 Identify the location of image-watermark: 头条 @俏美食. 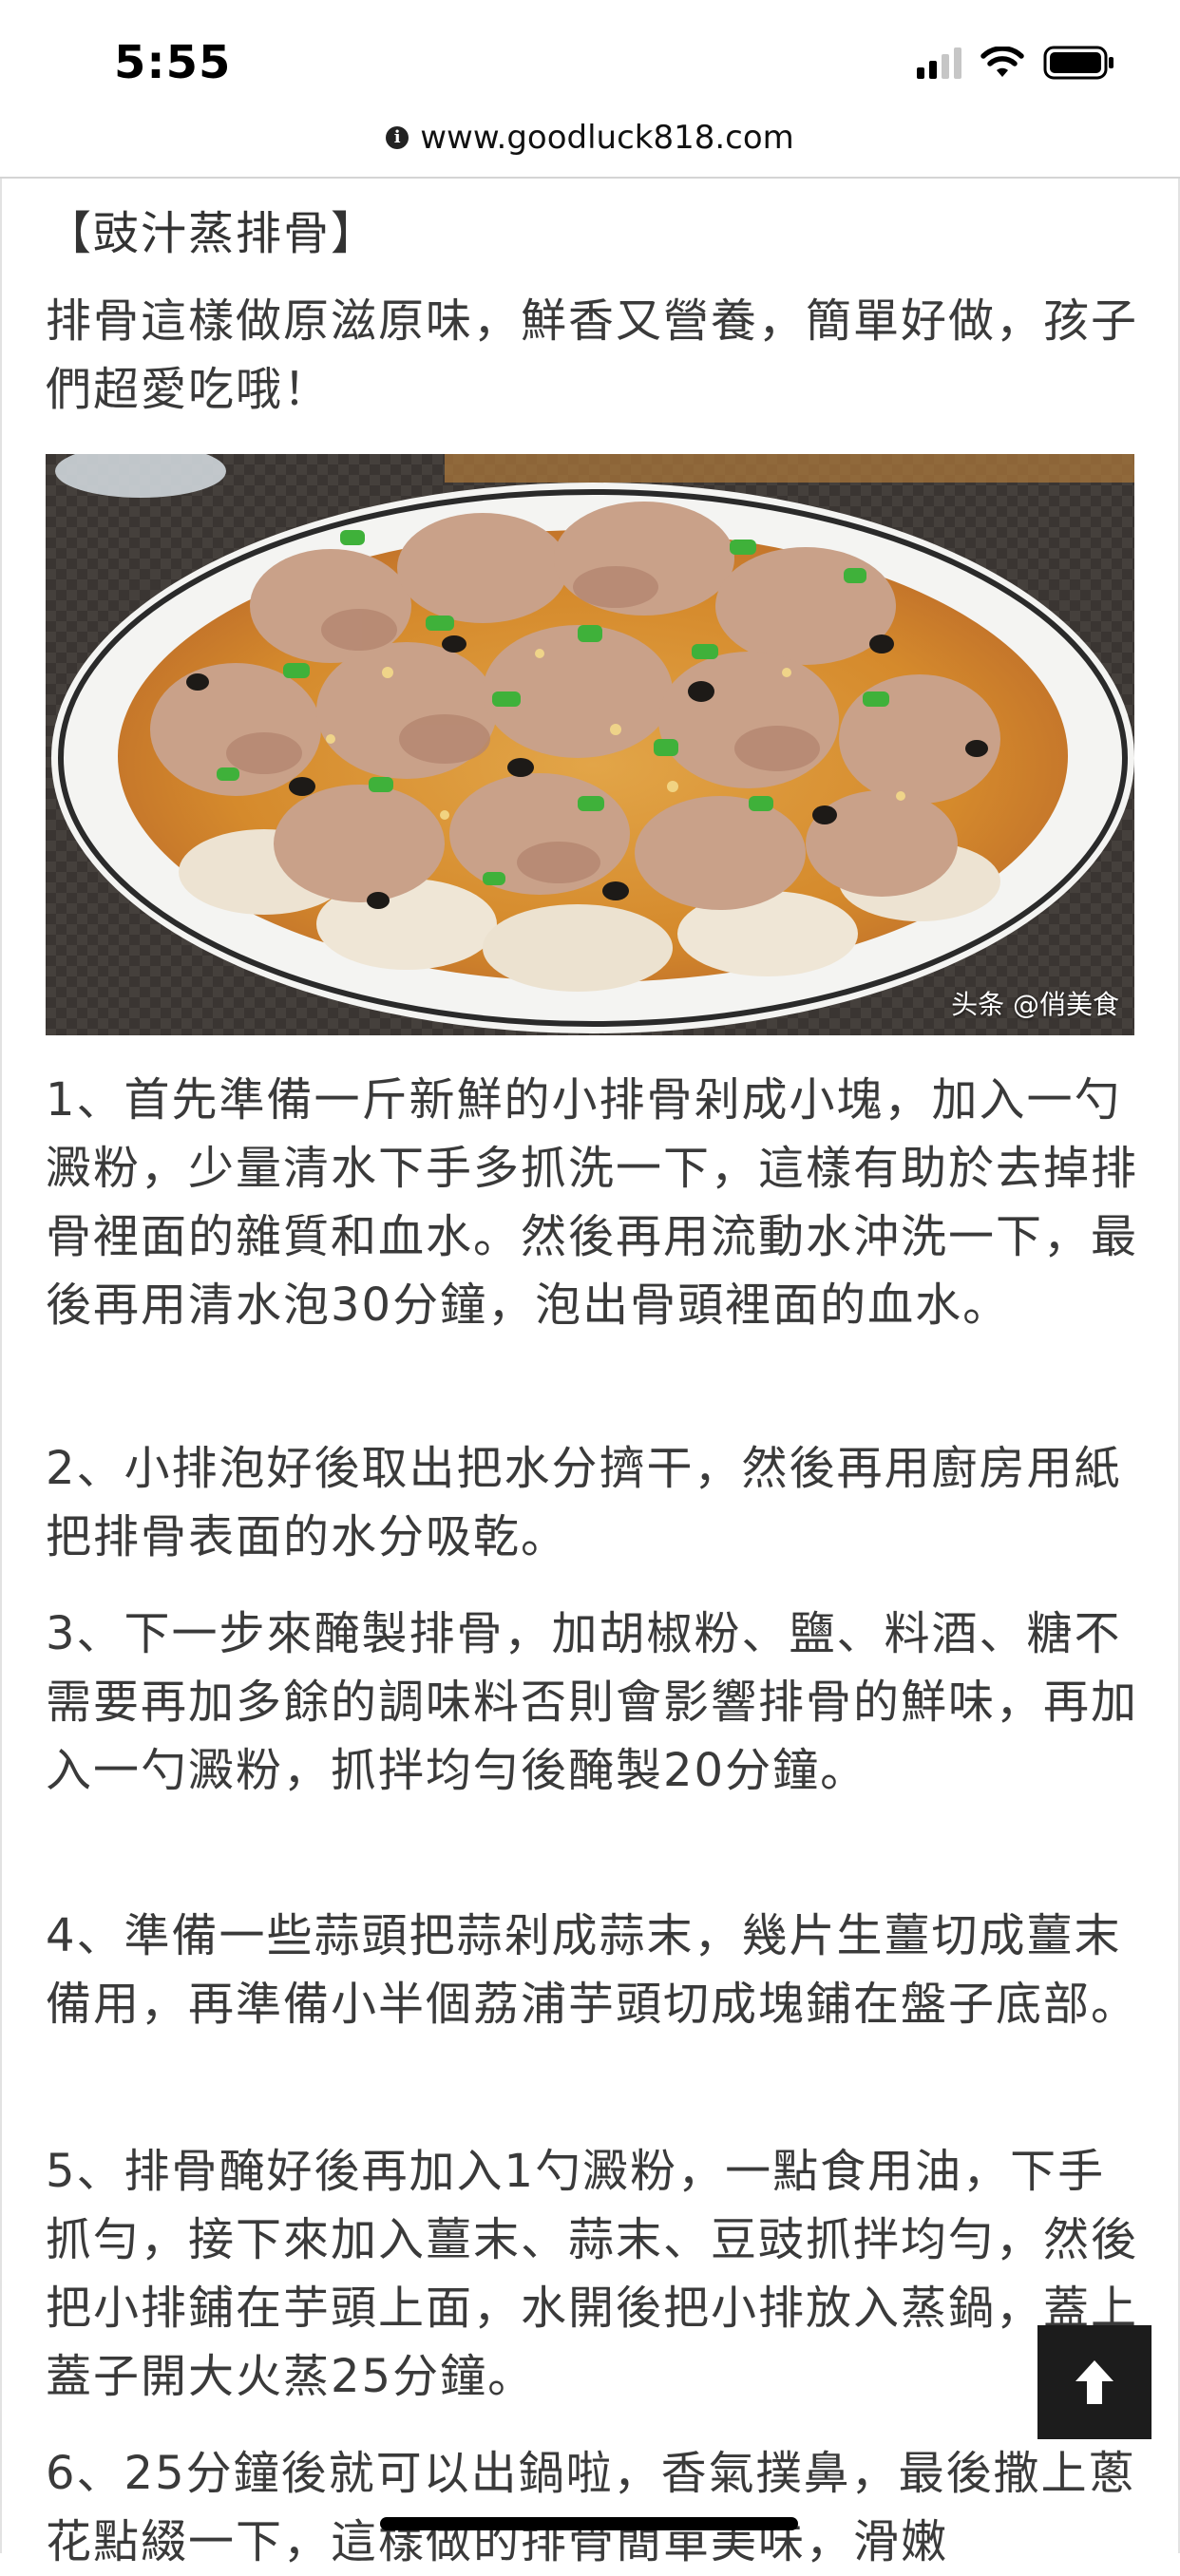
(1035, 1004).